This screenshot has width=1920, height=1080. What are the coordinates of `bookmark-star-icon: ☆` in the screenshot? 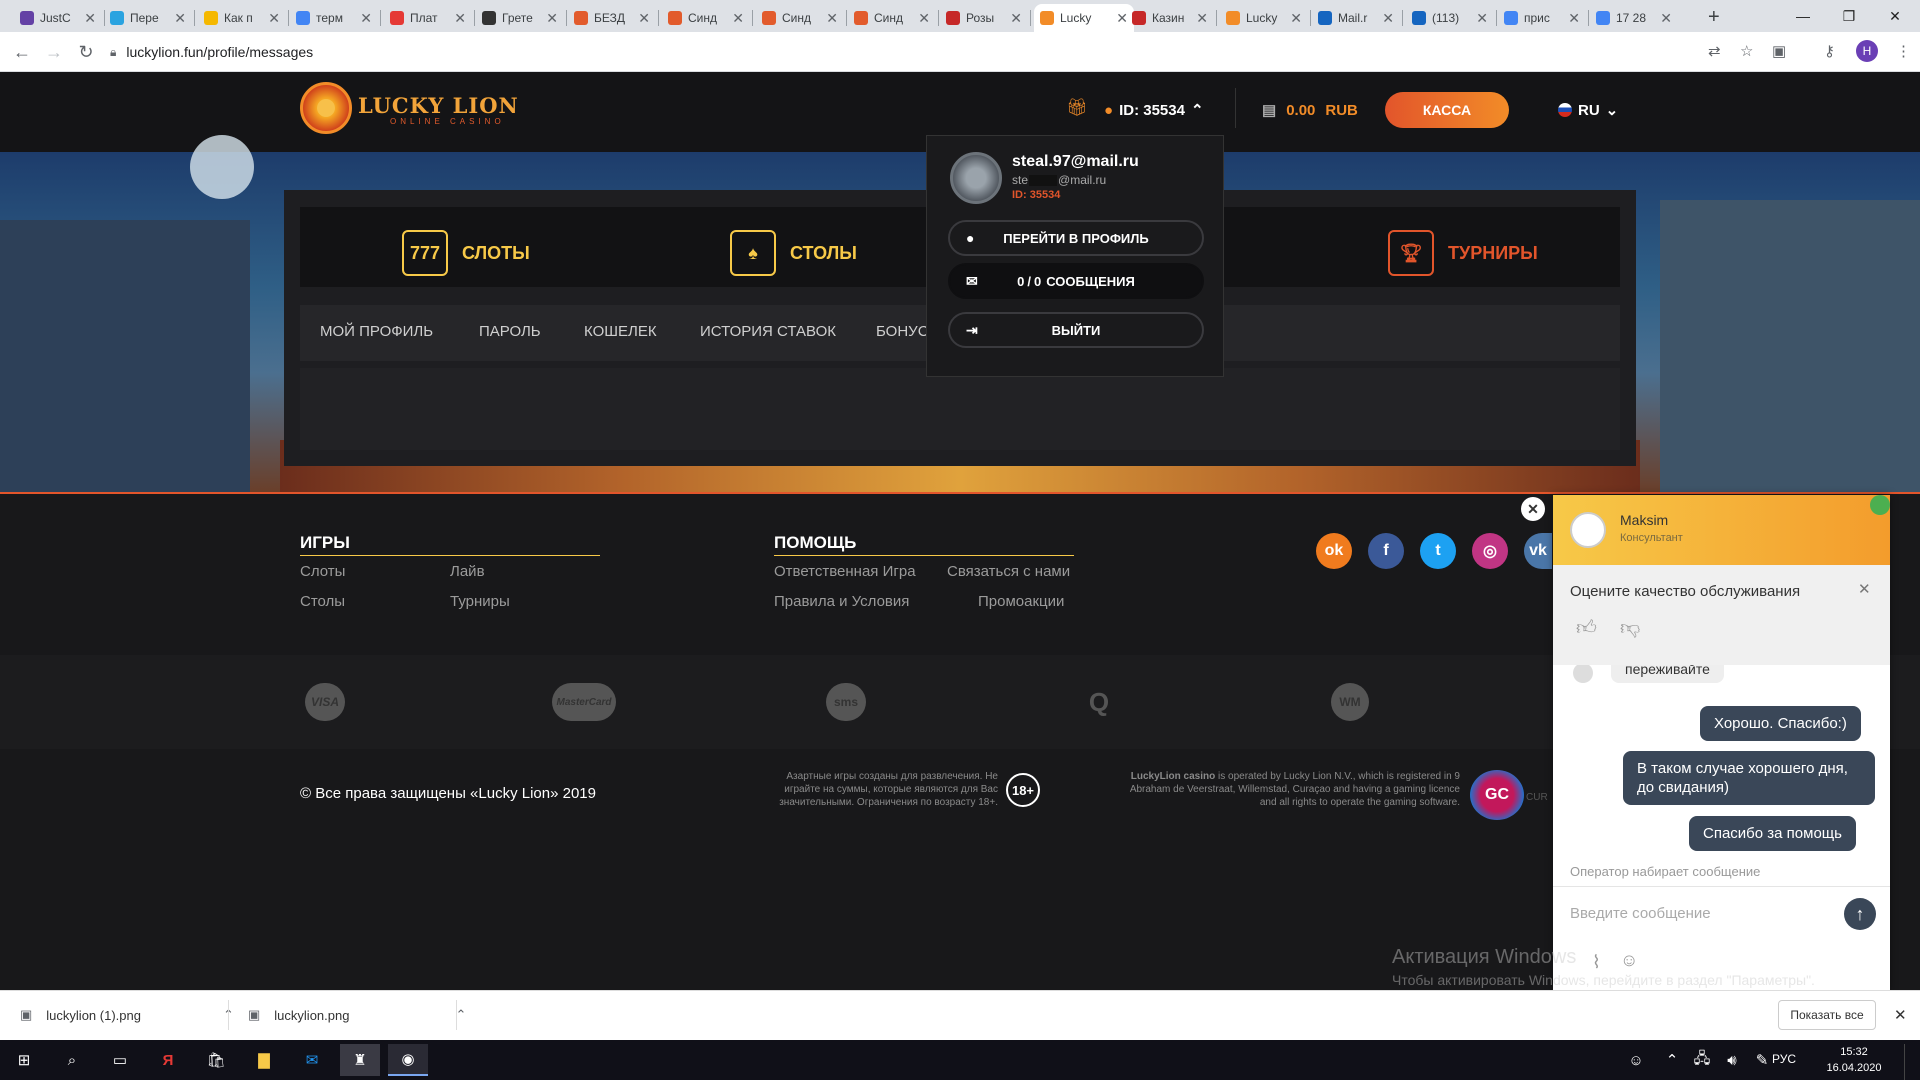 It's located at (1746, 51).